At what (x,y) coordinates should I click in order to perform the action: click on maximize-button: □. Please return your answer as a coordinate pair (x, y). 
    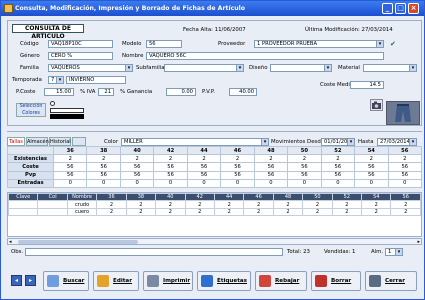
    Looking at the image, I should click on (400, 8).